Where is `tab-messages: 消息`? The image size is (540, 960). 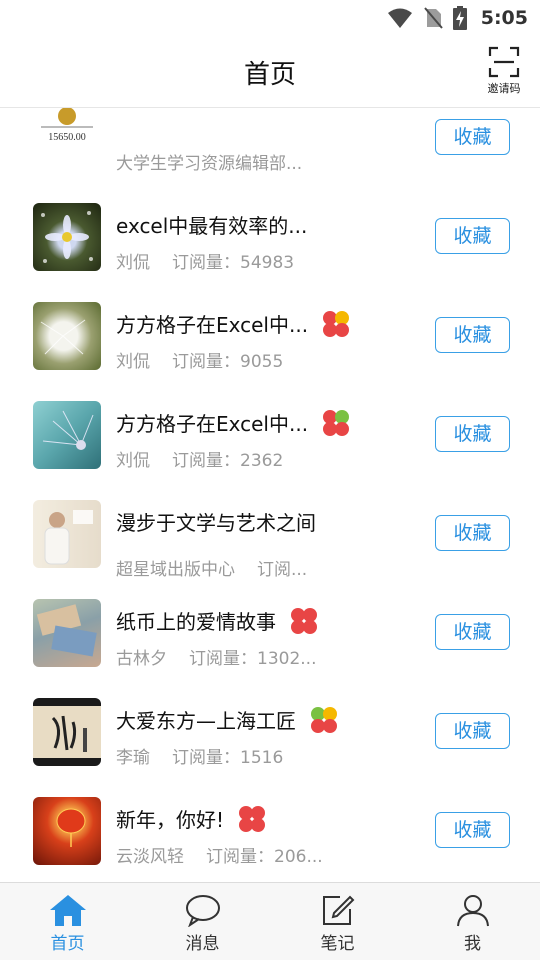 tab-messages: 消息 is located at coordinates (202, 921).